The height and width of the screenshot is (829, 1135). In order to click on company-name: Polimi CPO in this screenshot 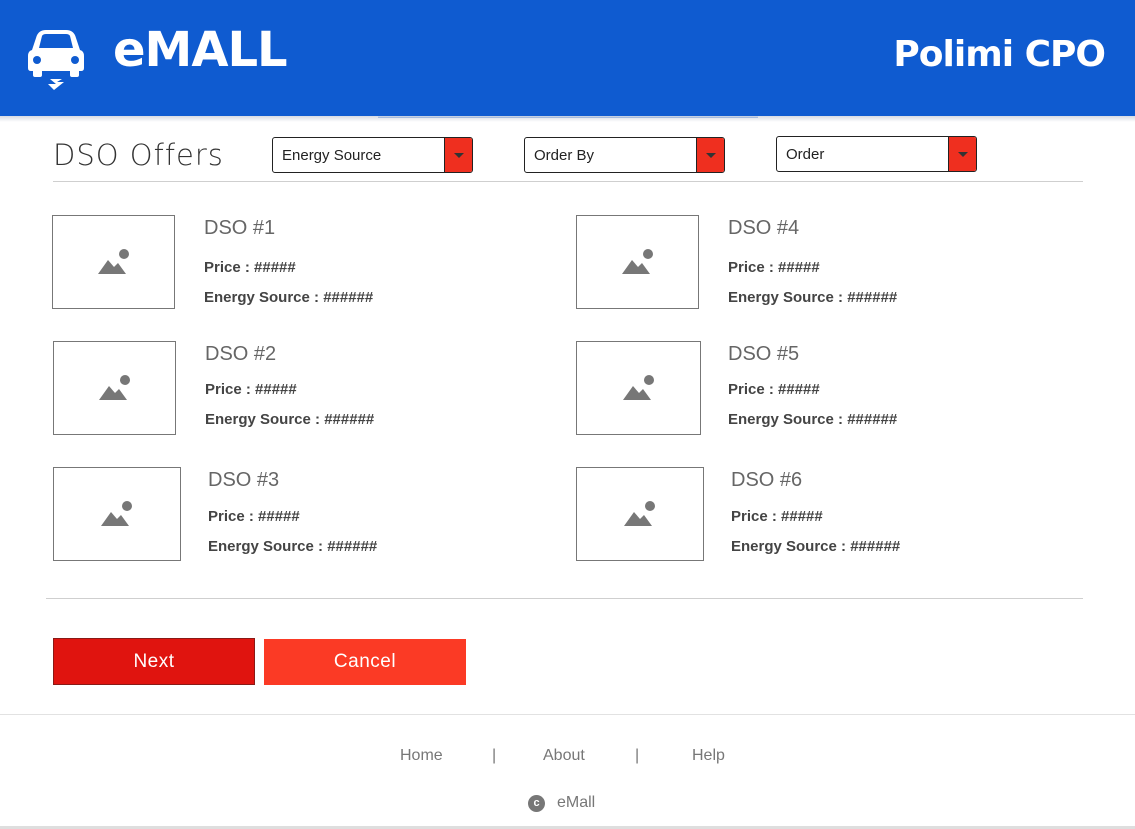, I will do `click(999, 54)`.